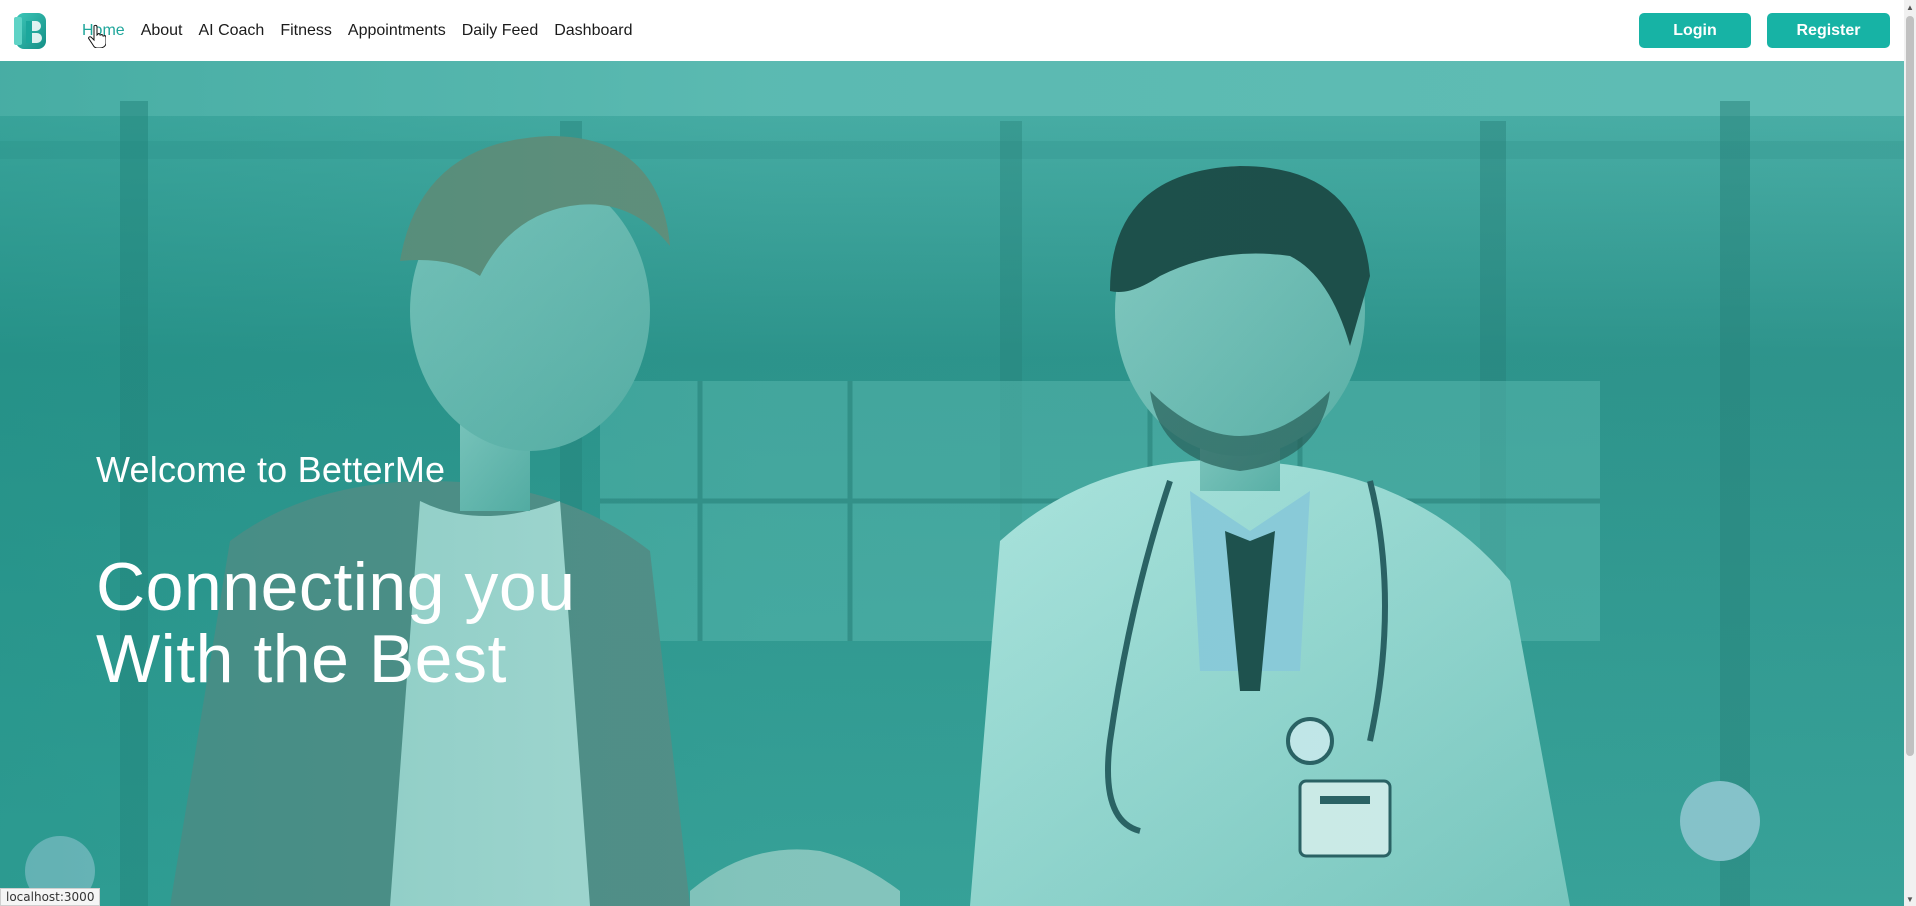  I want to click on nav-link-about: About, so click(162, 31).